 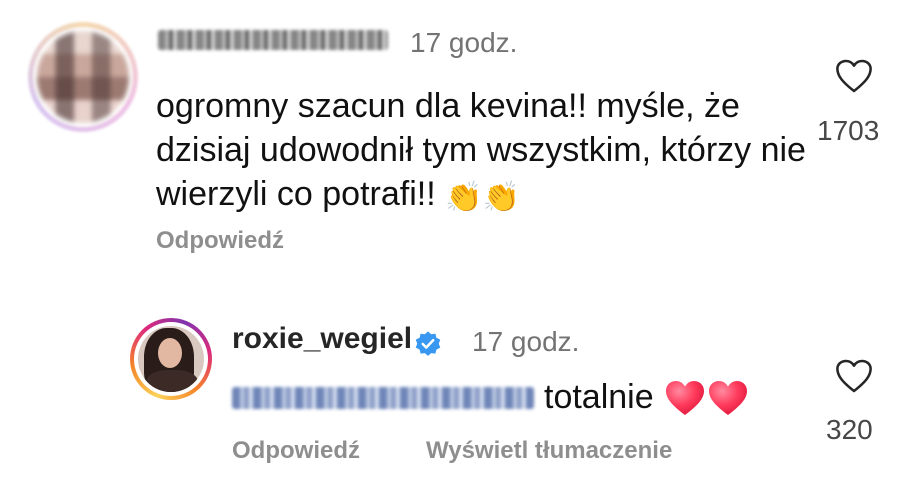 I want to click on like-count: 1703, so click(x=848, y=130).